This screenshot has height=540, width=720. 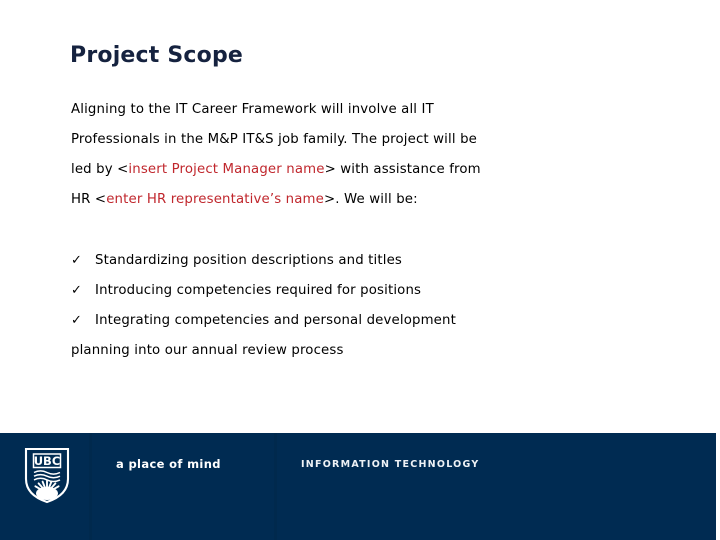 I want to click on paragraph-line-4-segment-3: >. We will be:, so click(x=370, y=199).